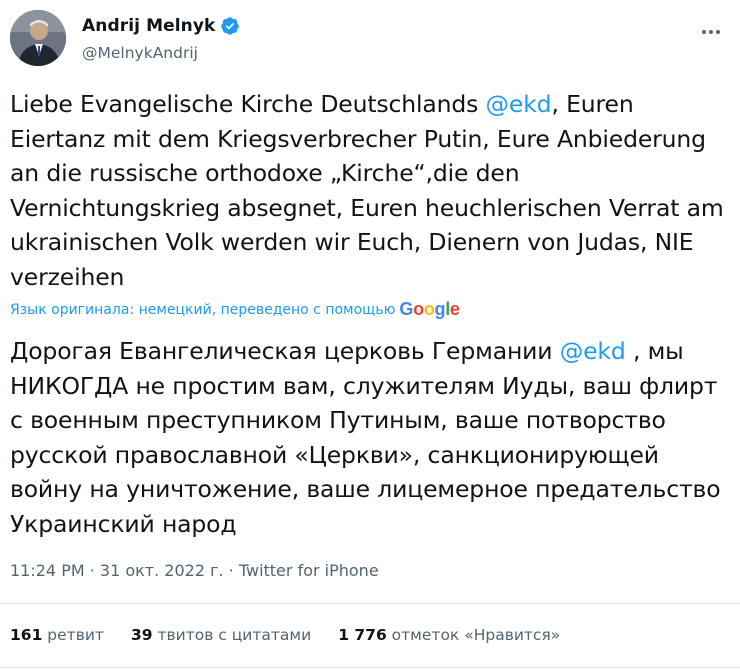 Image resolution: width=740 pixels, height=670 pixels. What do you see at coordinates (476, 635) in the screenshot?
I see `likes-label: отметок «Нравится»` at bounding box center [476, 635].